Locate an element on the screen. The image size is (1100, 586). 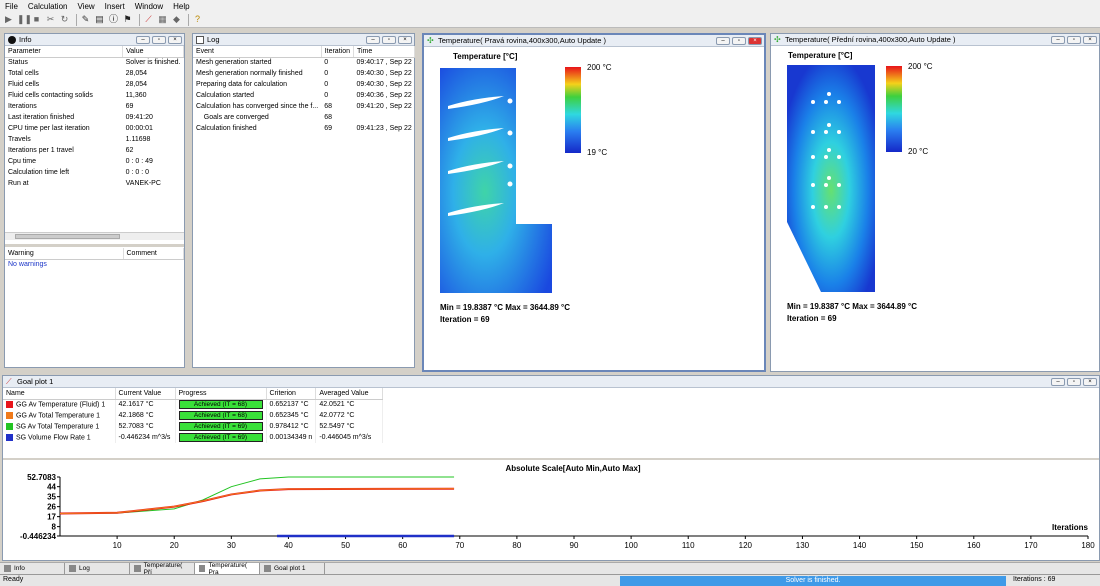
info-row: Iterations per 1 travel 62 is located at coordinates (94, 150).